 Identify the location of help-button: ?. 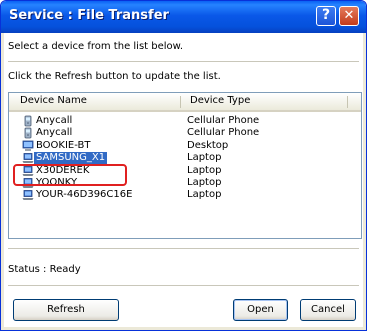
(326, 16).